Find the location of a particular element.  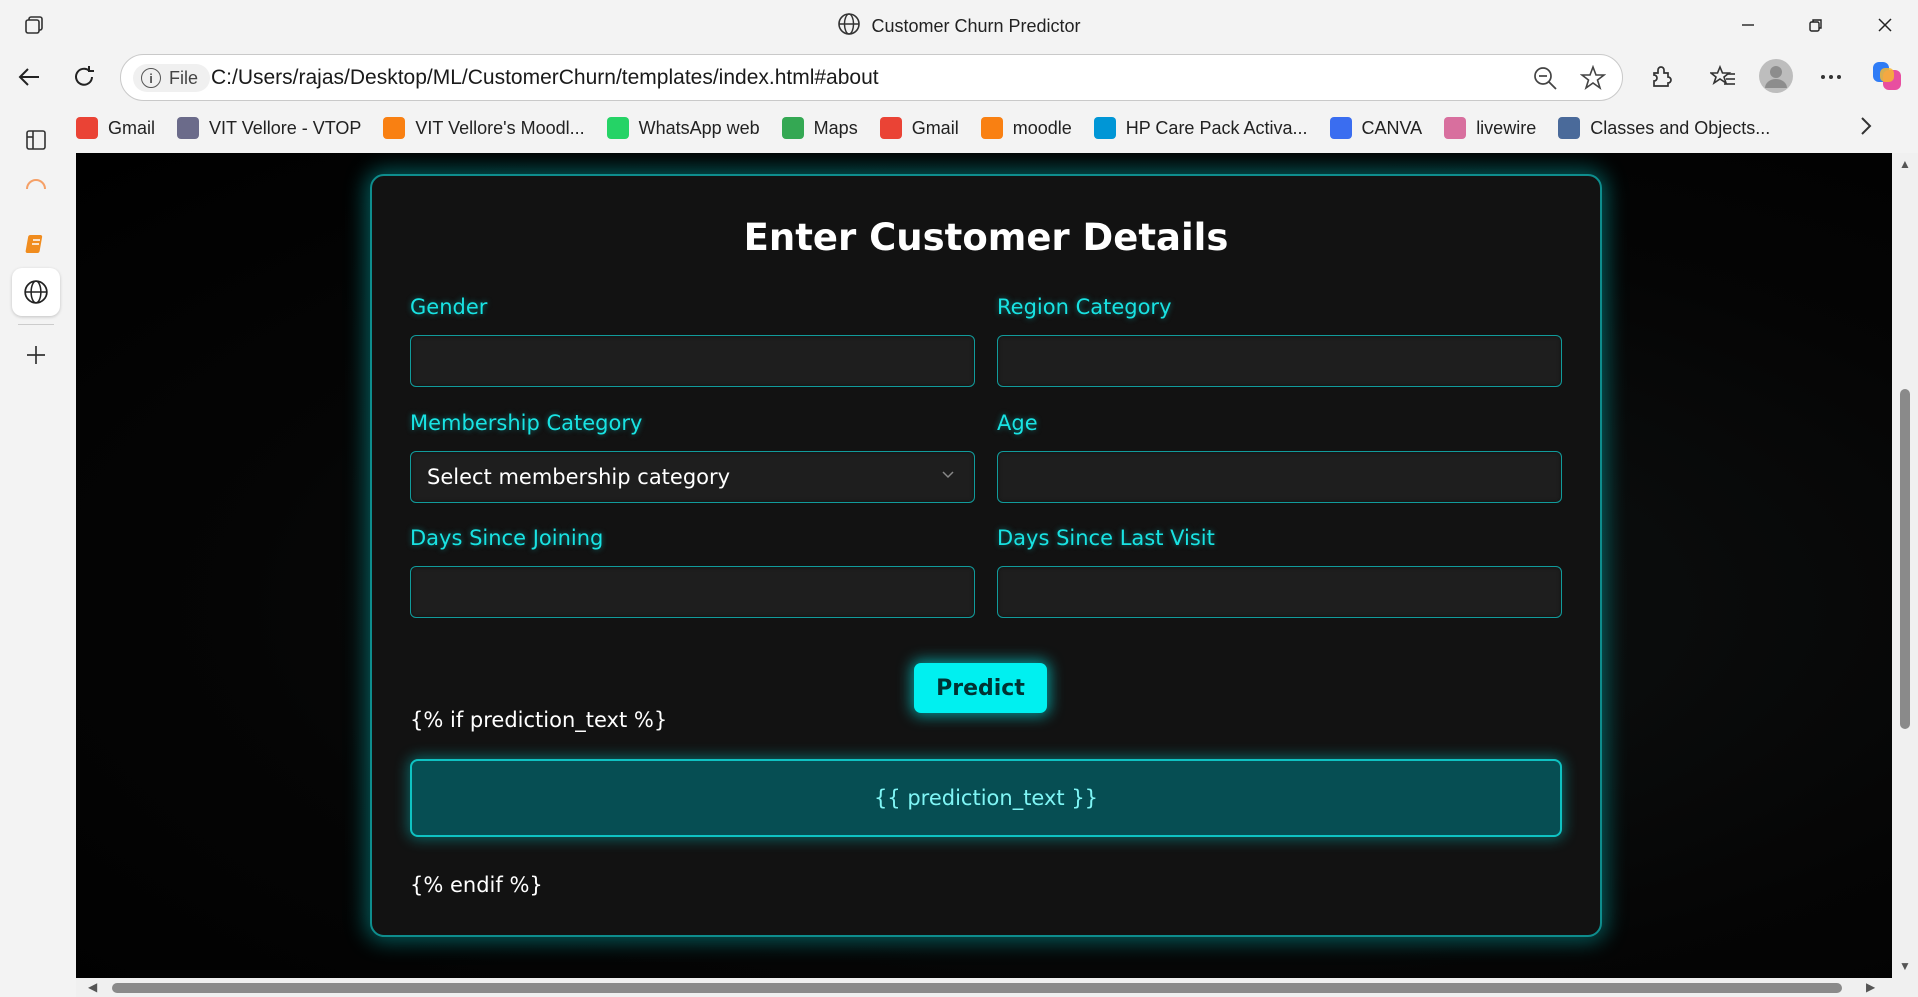

days-since-joining-label: Days Since Joining is located at coordinates (507, 538).